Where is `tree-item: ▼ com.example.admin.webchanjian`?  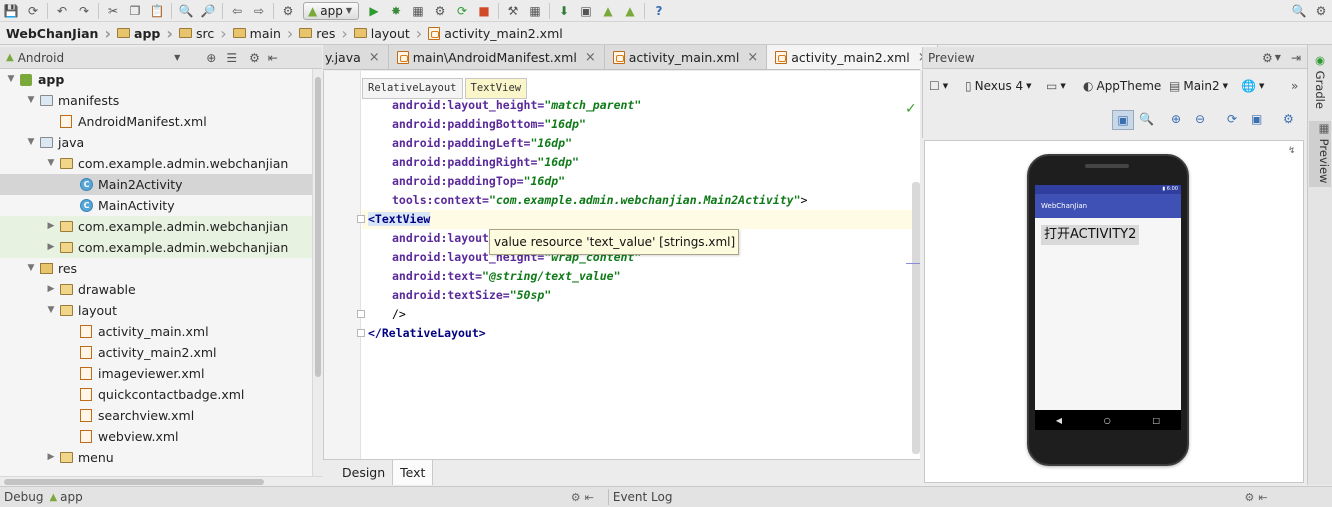 tree-item: ▼ com.example.admin.webchanjian is located at coordinates (156, 163).